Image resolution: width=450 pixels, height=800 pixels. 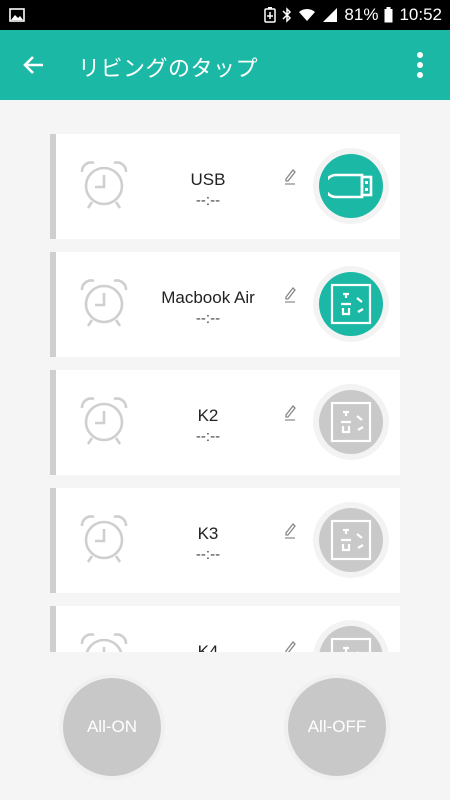 What do you see at coordinates (420, 67) in the screenshot?
I see `more-options-icon` at bounding box center [420, 67].